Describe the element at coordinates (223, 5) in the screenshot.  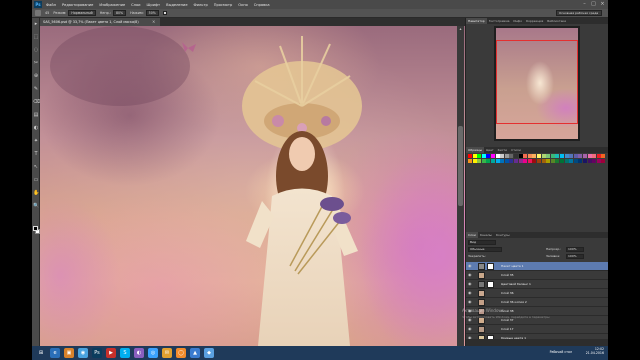
I see `menu-view: Просмотр` at that location.